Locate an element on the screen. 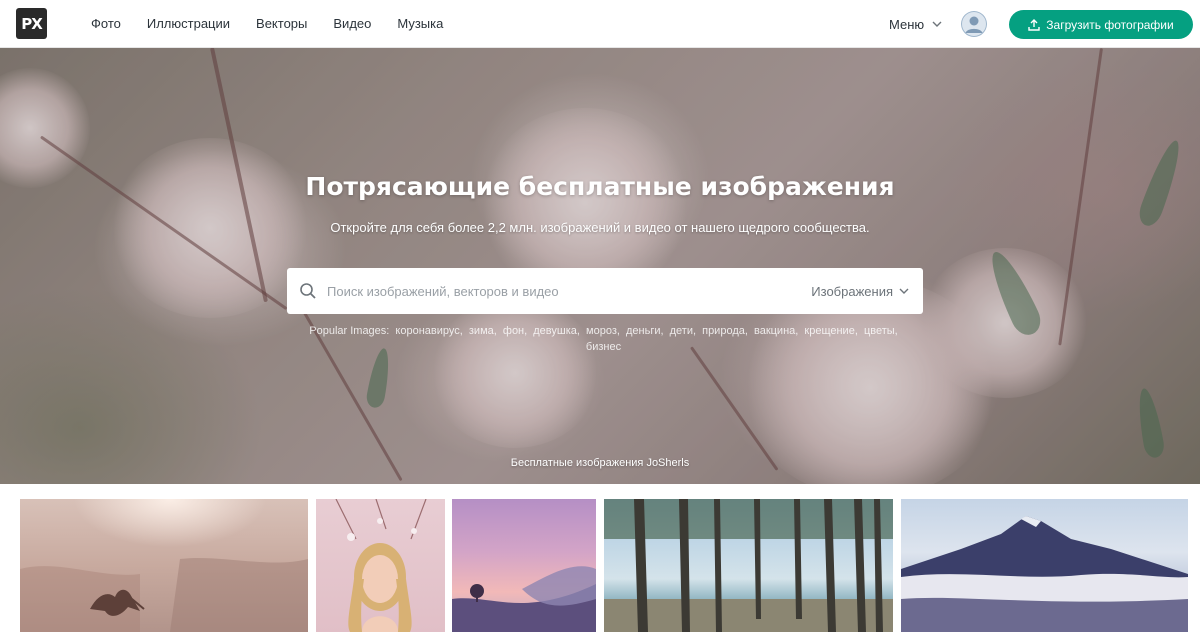  sunset-illustration is located at coordinates (524, 599).